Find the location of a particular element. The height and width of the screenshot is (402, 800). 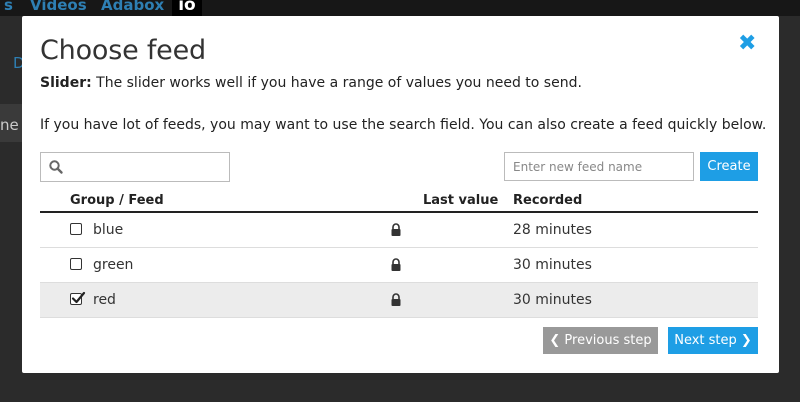

recorded-value: 28 minutes is located at coordinates (552, 230).